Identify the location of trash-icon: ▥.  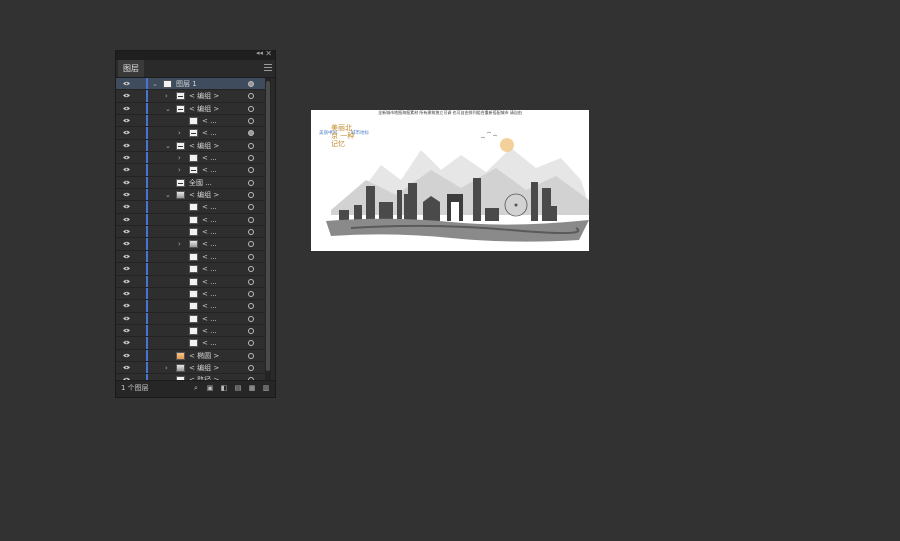
(266, 388).